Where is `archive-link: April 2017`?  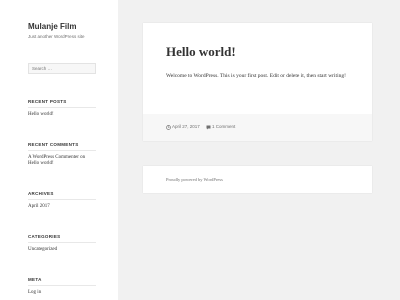
archive-link: April 2017 is located at coordinates (39, 207).